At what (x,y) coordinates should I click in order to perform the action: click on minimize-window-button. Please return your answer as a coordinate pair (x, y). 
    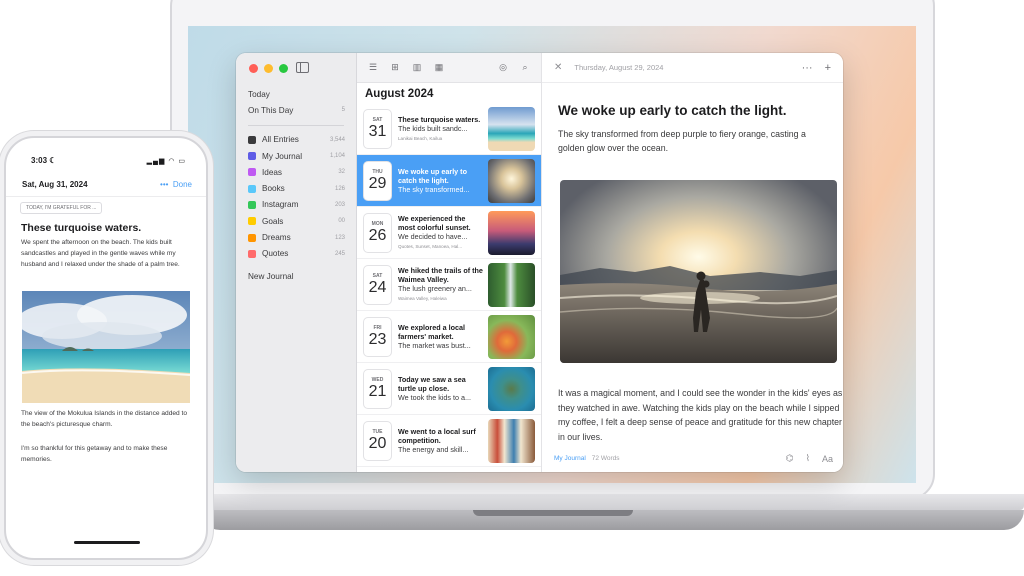
    Looking at the image, I should click on (268, 68).